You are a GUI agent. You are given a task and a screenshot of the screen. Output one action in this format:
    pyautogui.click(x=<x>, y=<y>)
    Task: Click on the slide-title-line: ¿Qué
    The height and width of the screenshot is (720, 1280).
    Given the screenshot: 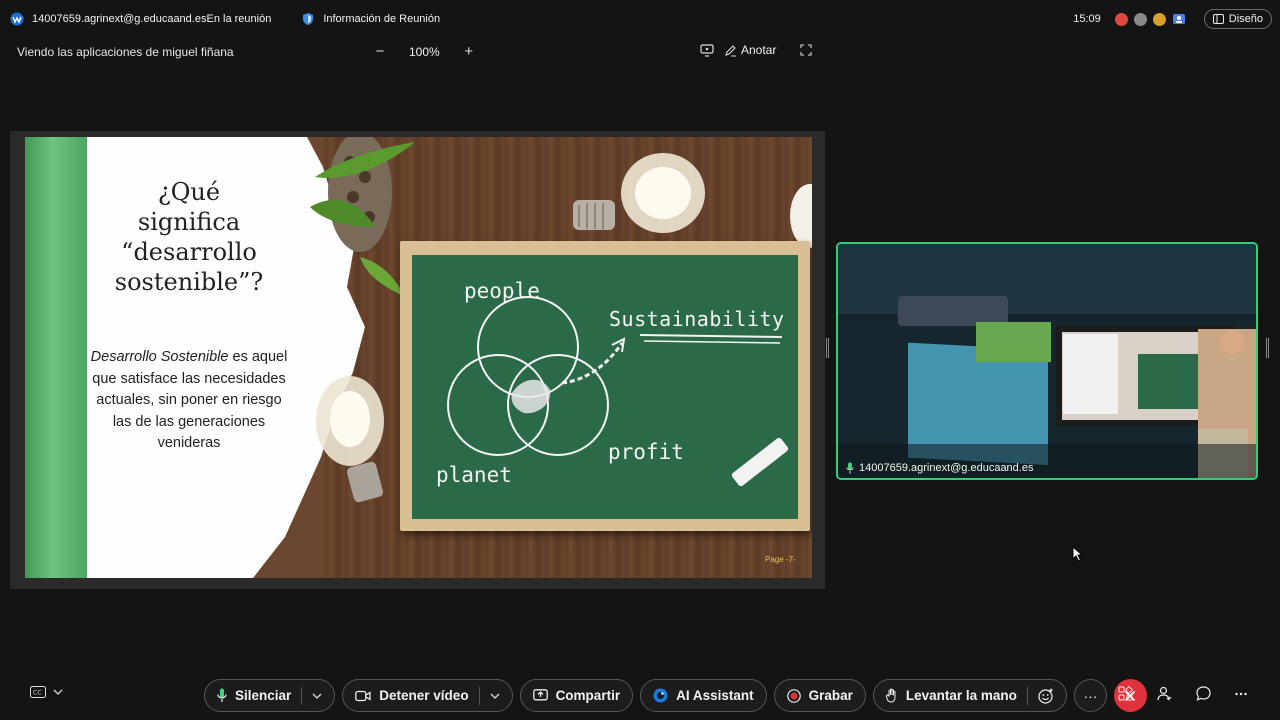 What is the action you would take?
    pyautogui.click(x=189, y=192)
    